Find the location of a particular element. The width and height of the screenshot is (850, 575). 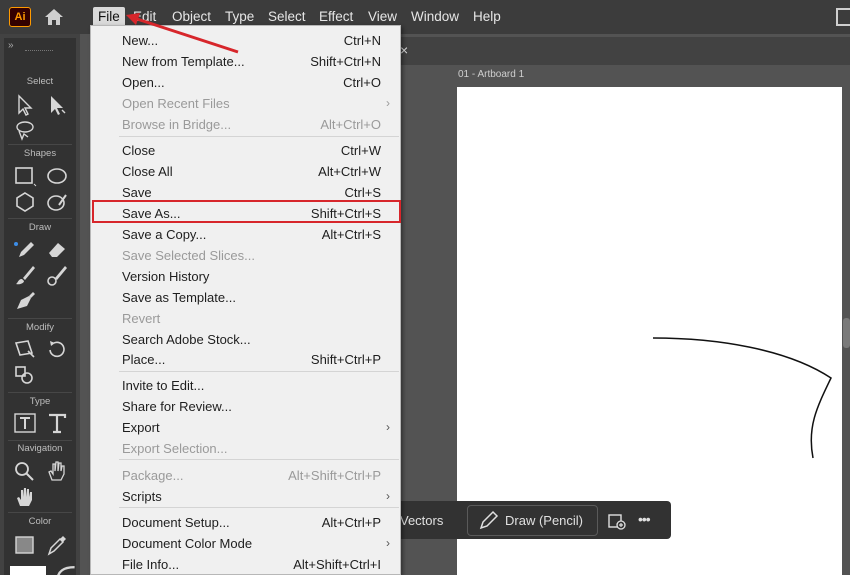

menu-item-export: Export › is located at coordinates (245, 428).